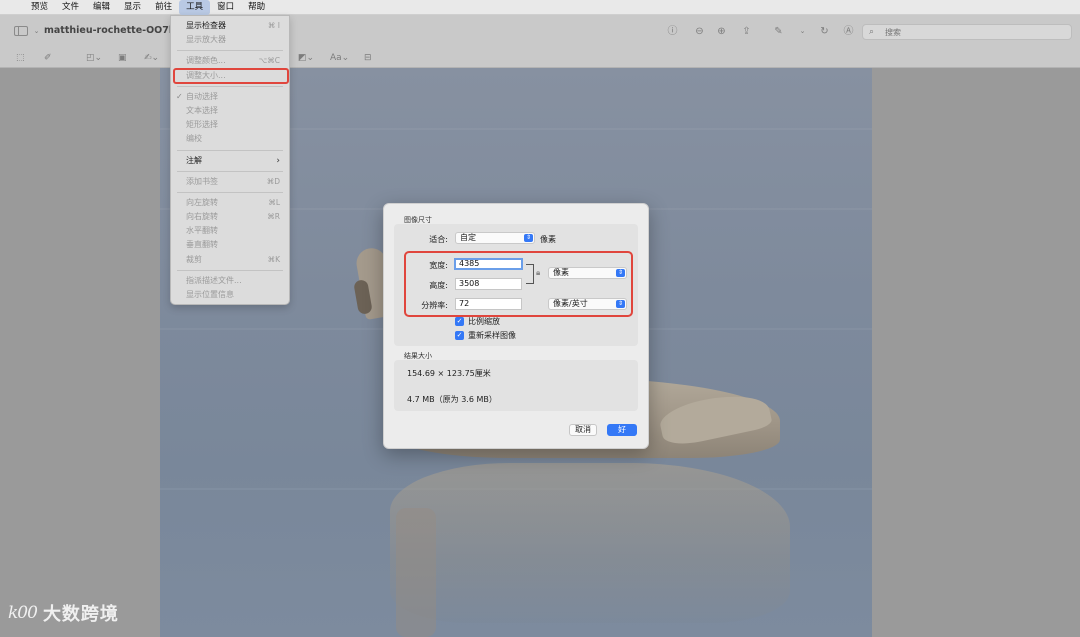  I want to click on annotate-icon: Ⓐ, so click(848, 31).